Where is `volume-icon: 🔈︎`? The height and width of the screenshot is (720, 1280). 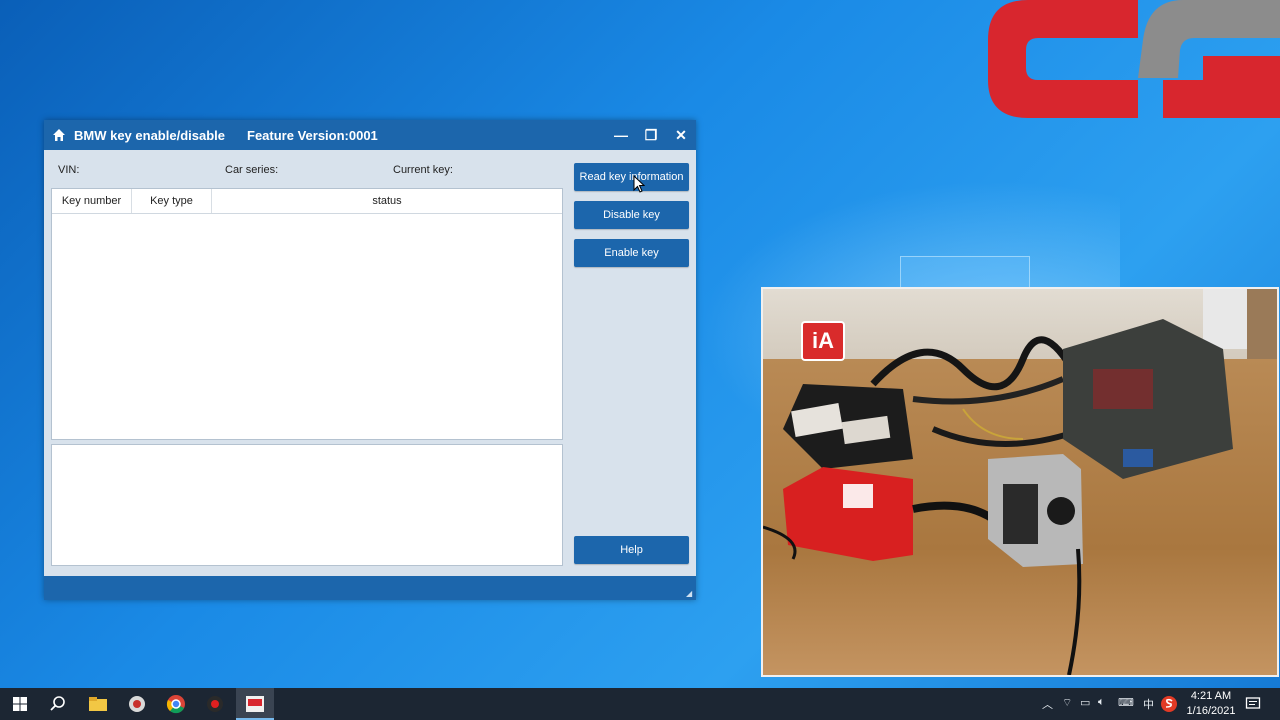
volume-icon: 🔈︎ is located at coordinates (1101, 702).